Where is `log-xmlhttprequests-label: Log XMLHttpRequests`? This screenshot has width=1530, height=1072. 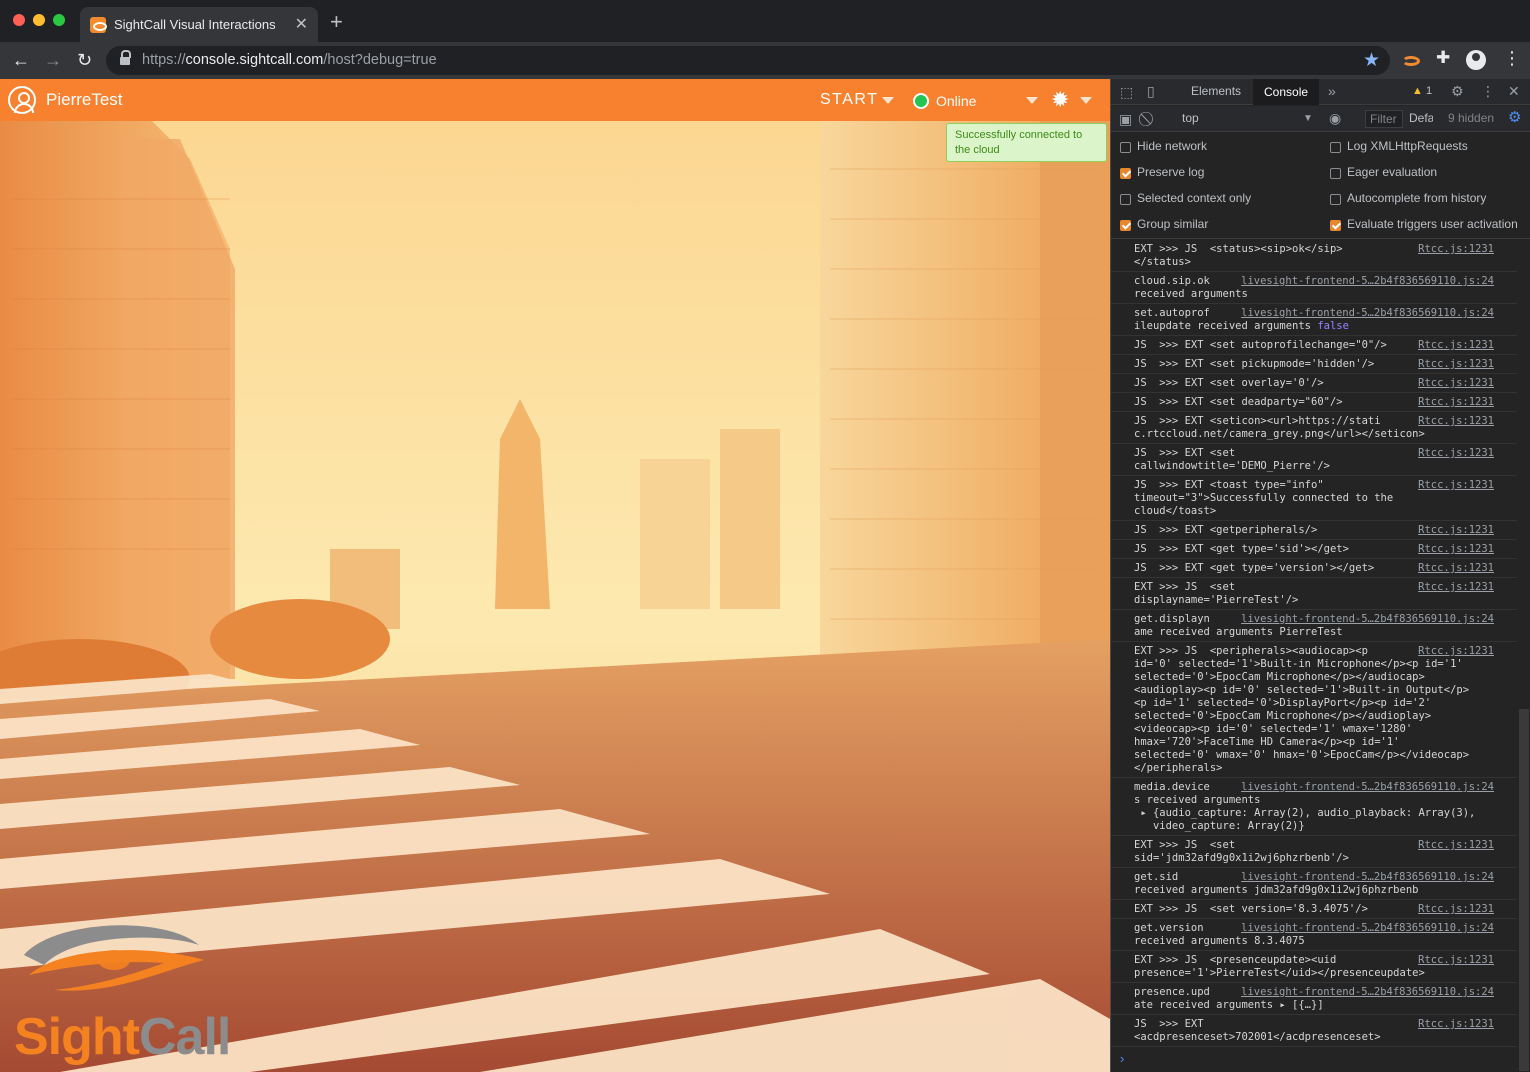 log-xmlhttprequests-label: Log XMLHttpRequests is located at coordinates (1407, 146).